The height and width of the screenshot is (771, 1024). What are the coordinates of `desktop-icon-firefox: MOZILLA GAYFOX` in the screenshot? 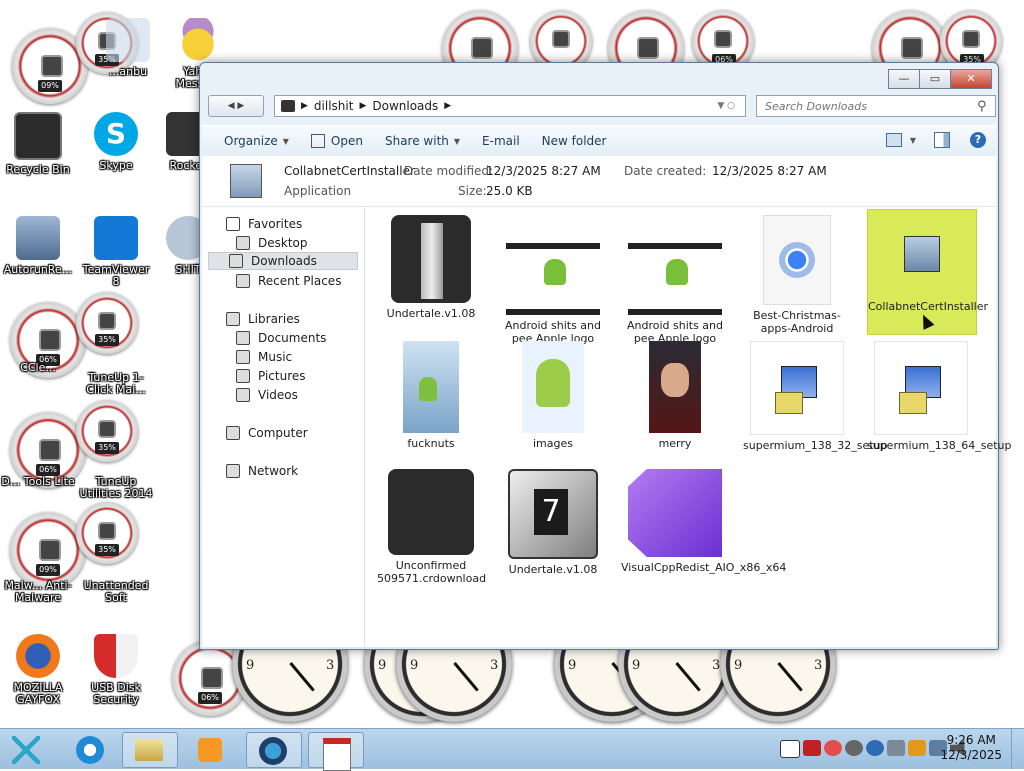 It's located at (38, 670).